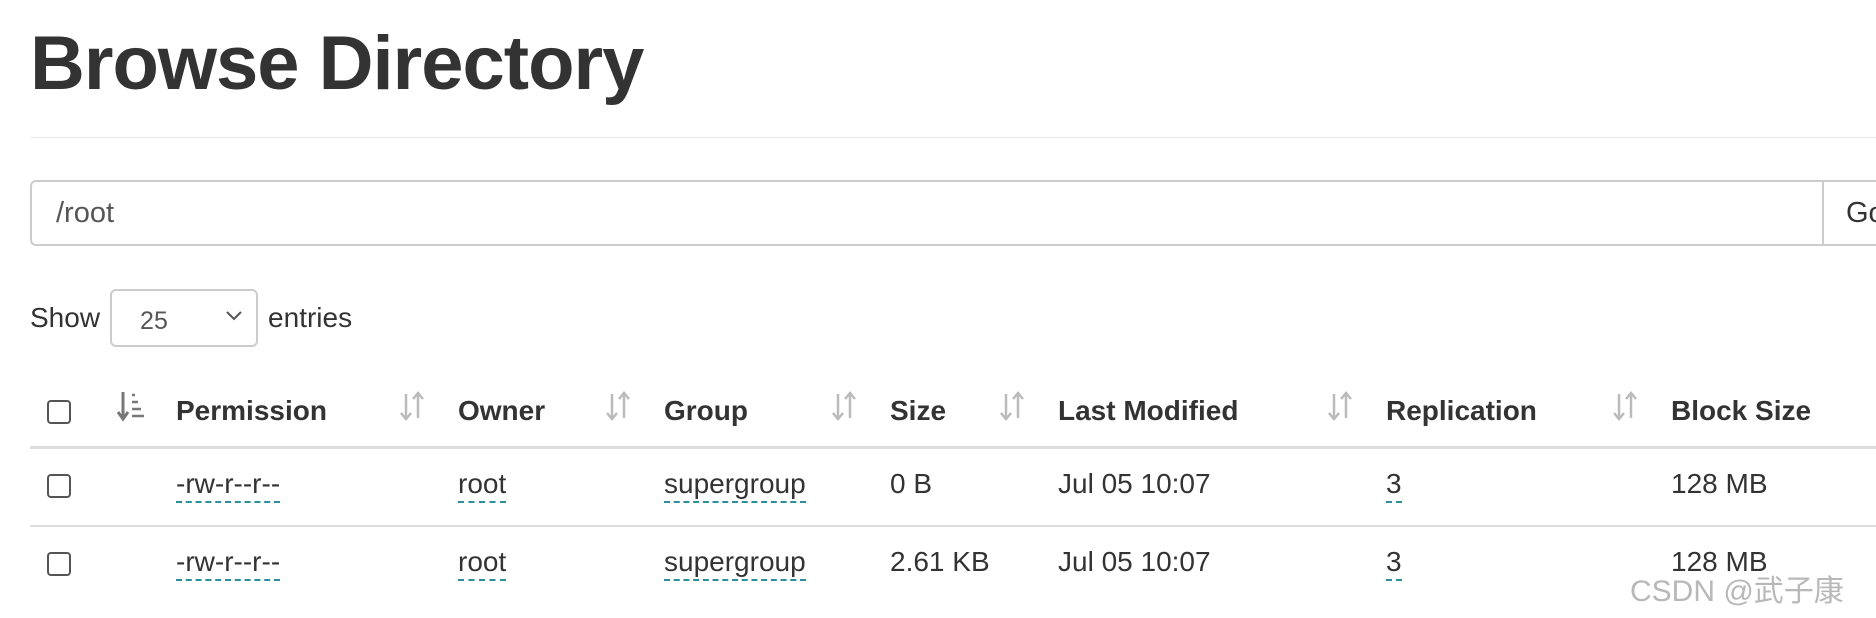 The height and width of the screenshot is (618, 1876). I want to click on directory-path-input, so click(926, 213).